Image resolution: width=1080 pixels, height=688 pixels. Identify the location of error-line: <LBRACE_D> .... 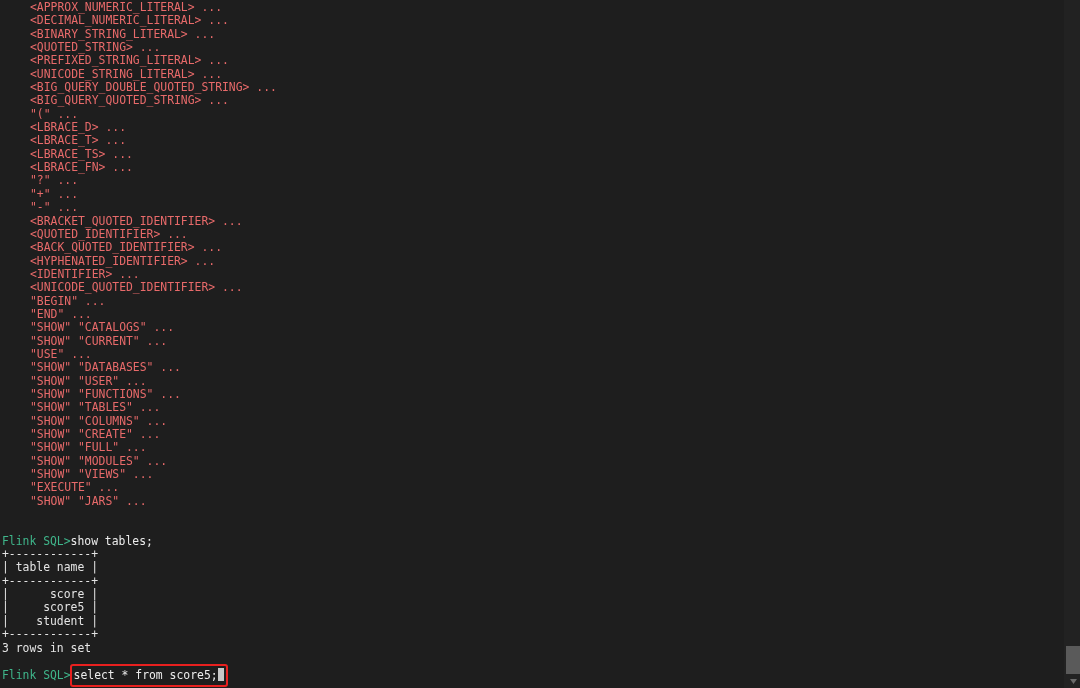
(78, 128).